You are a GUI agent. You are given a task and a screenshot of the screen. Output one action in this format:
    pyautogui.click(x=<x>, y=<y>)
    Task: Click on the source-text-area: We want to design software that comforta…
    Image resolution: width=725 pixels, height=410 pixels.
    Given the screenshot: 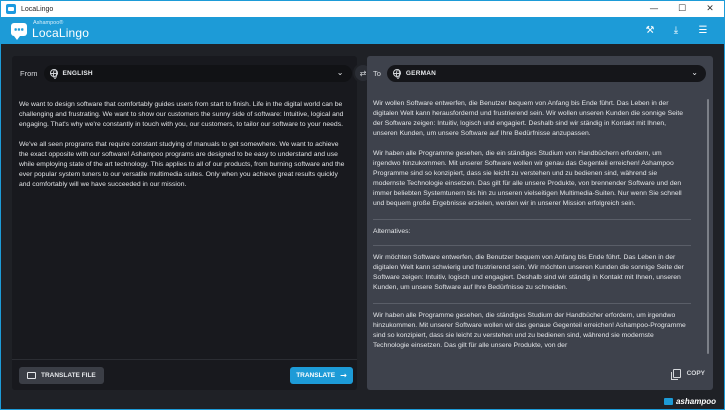 What is the action you would take?
    pyautogui.click(x=184, y=150)
    